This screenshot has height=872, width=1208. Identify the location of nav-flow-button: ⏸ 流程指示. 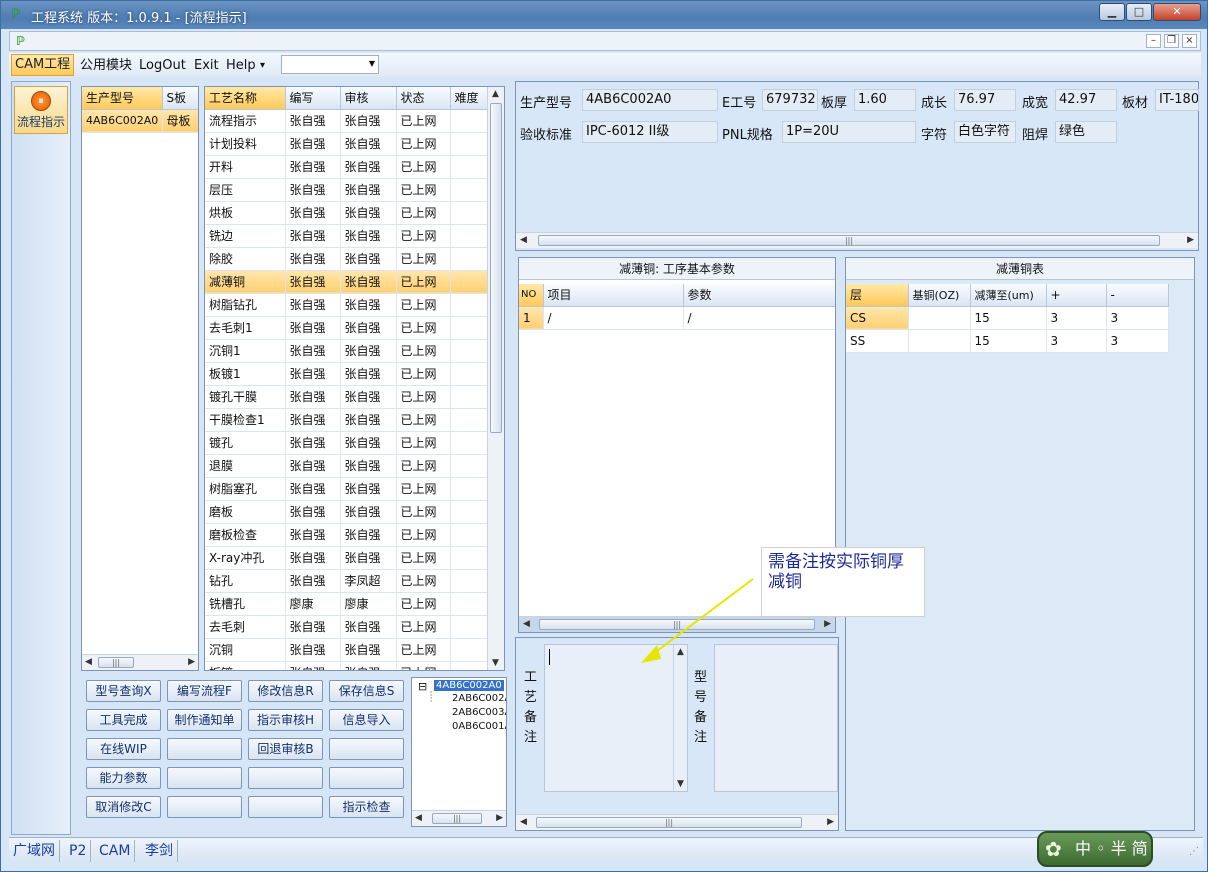
(41, 110).